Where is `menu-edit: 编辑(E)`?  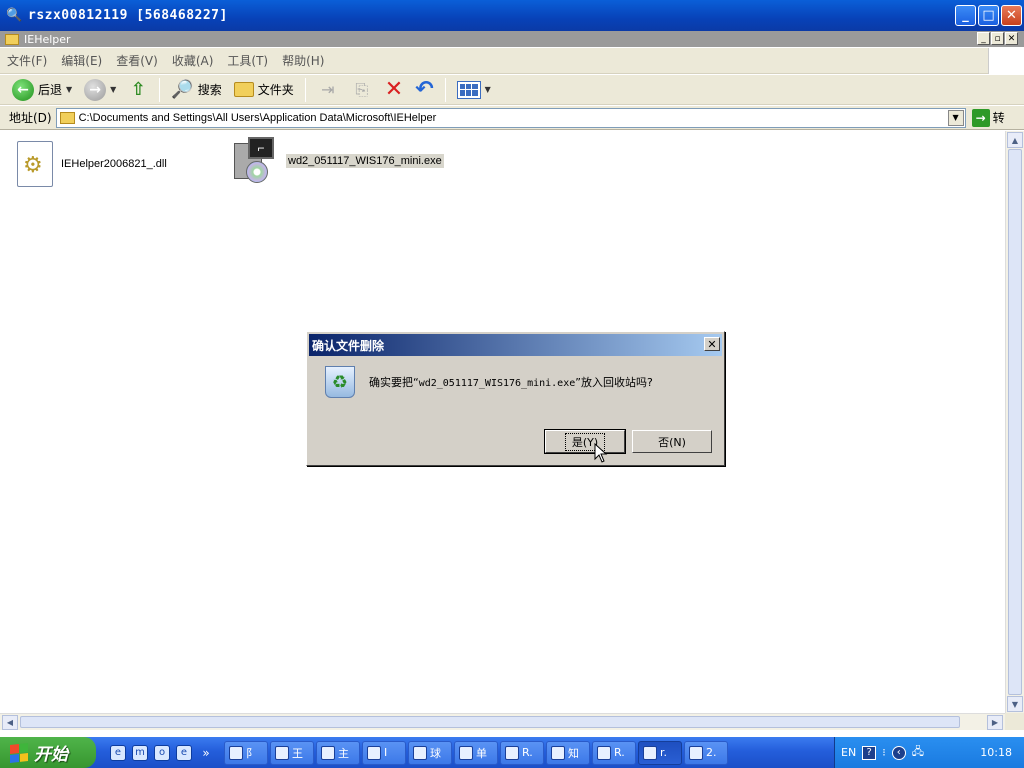 menu-edit: 编辑(E) is located at coordinates (81, 60).